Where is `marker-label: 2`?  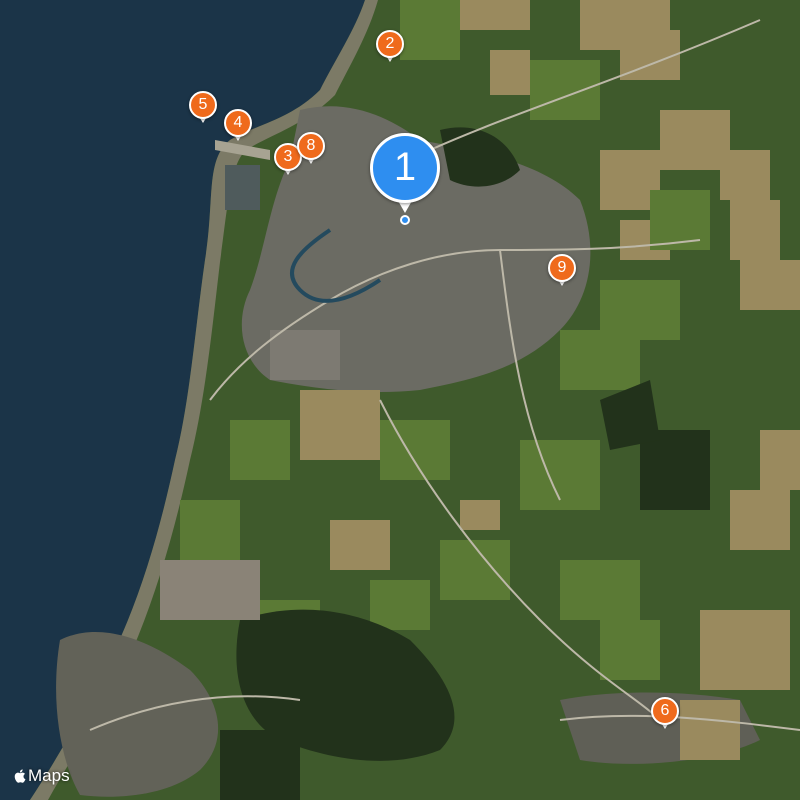 marker-label: 2 is located at coordinates (390, 44).